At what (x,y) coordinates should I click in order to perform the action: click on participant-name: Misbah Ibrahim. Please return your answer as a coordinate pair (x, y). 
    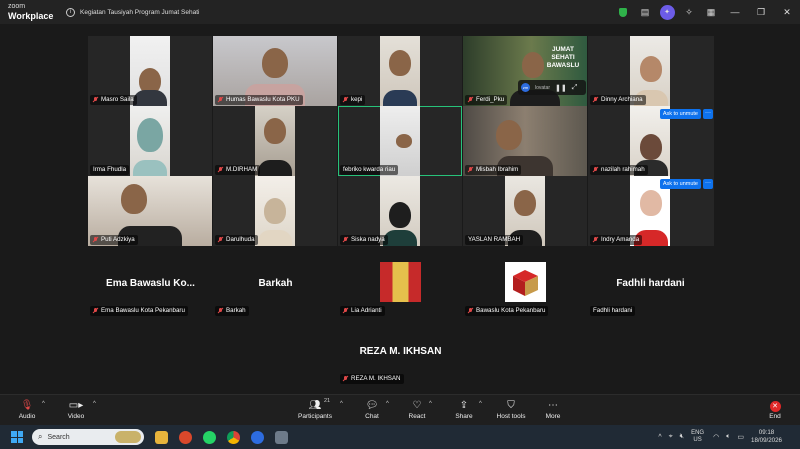
    Looking at the image, I should click on (493, 170).